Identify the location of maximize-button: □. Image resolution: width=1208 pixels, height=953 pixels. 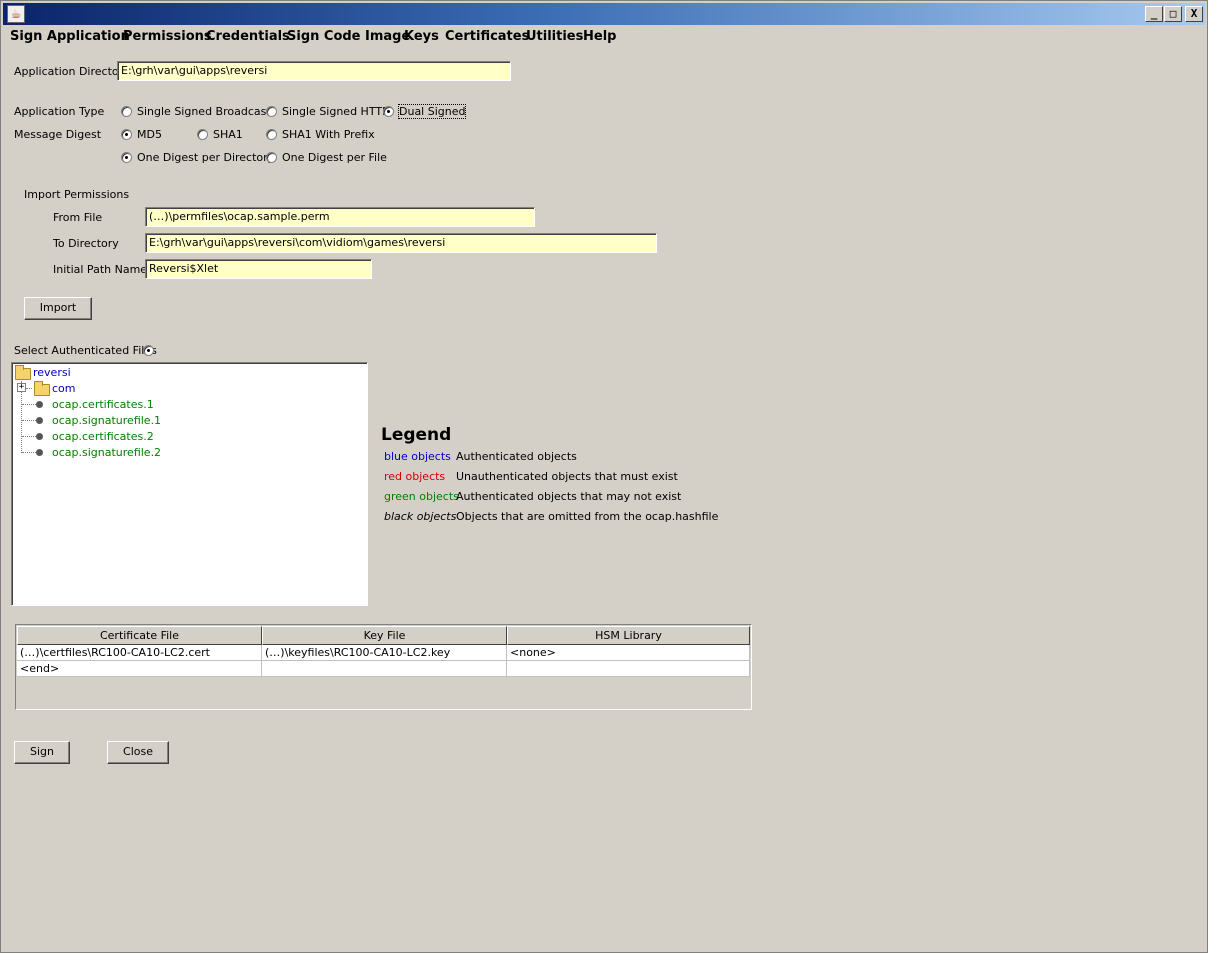
(1173, 14).